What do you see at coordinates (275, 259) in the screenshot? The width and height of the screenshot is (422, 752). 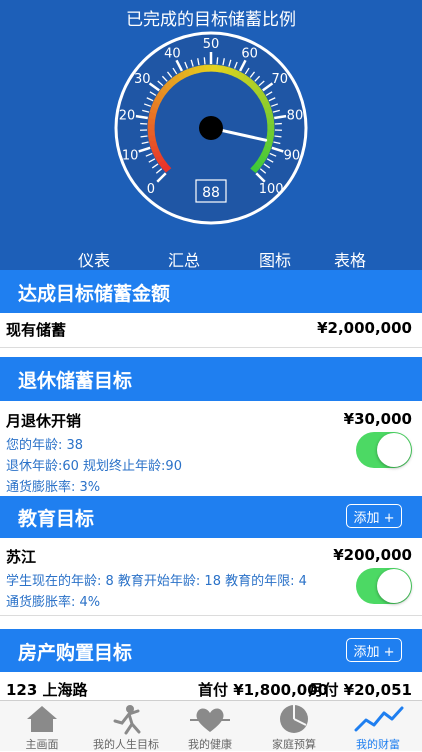 I see `tab-chart: 图标` at bounding box center [275, 259].